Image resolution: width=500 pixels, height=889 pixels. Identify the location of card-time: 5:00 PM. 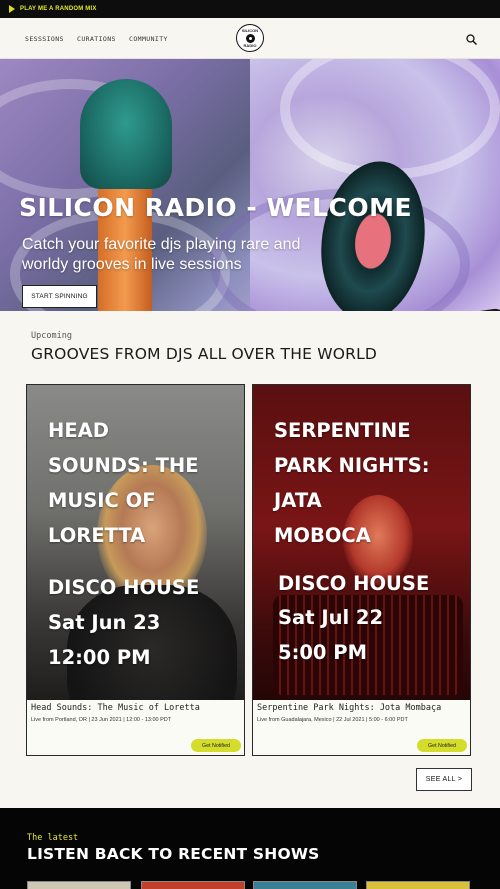
(322, 652).